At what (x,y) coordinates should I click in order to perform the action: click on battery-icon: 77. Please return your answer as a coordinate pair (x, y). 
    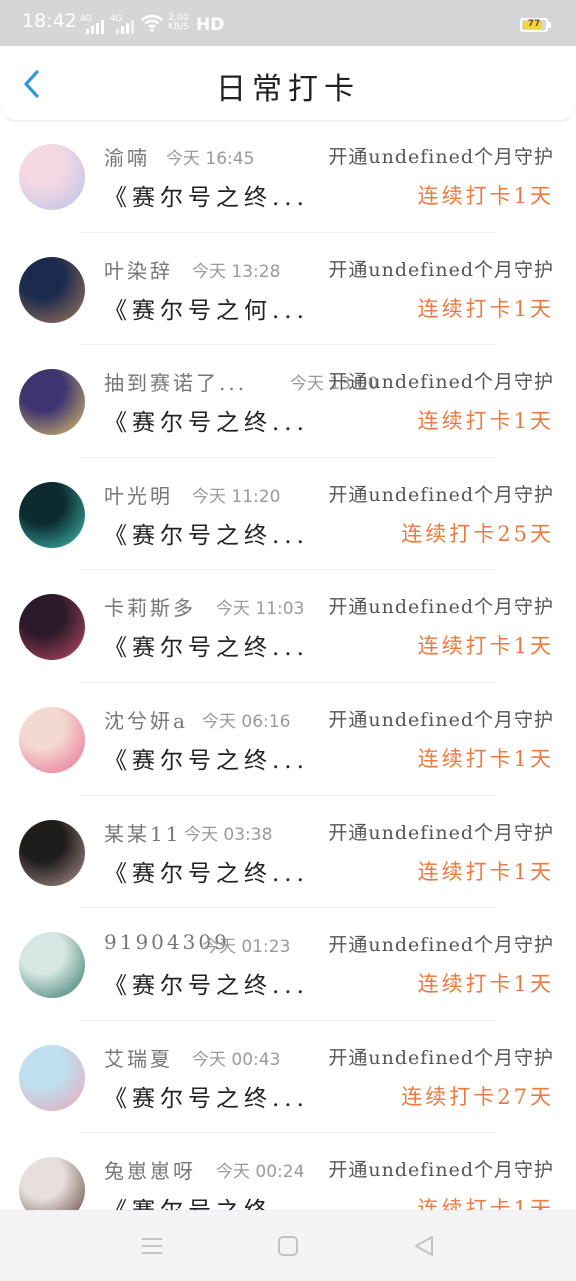
    Looking at the image, I should click on (534, 25).